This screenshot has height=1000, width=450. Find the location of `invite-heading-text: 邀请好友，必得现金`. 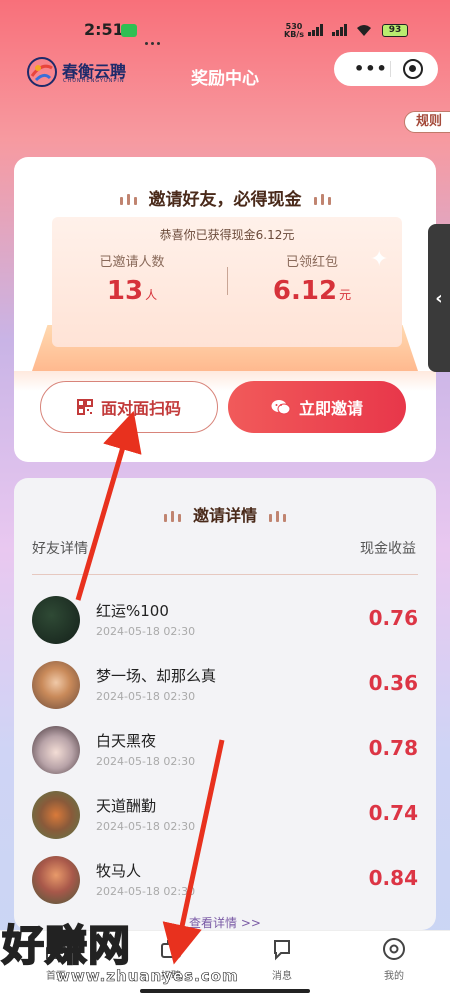

invite-heading-text: 邀请好友，必得现金 is located at coordinates (225, 200).